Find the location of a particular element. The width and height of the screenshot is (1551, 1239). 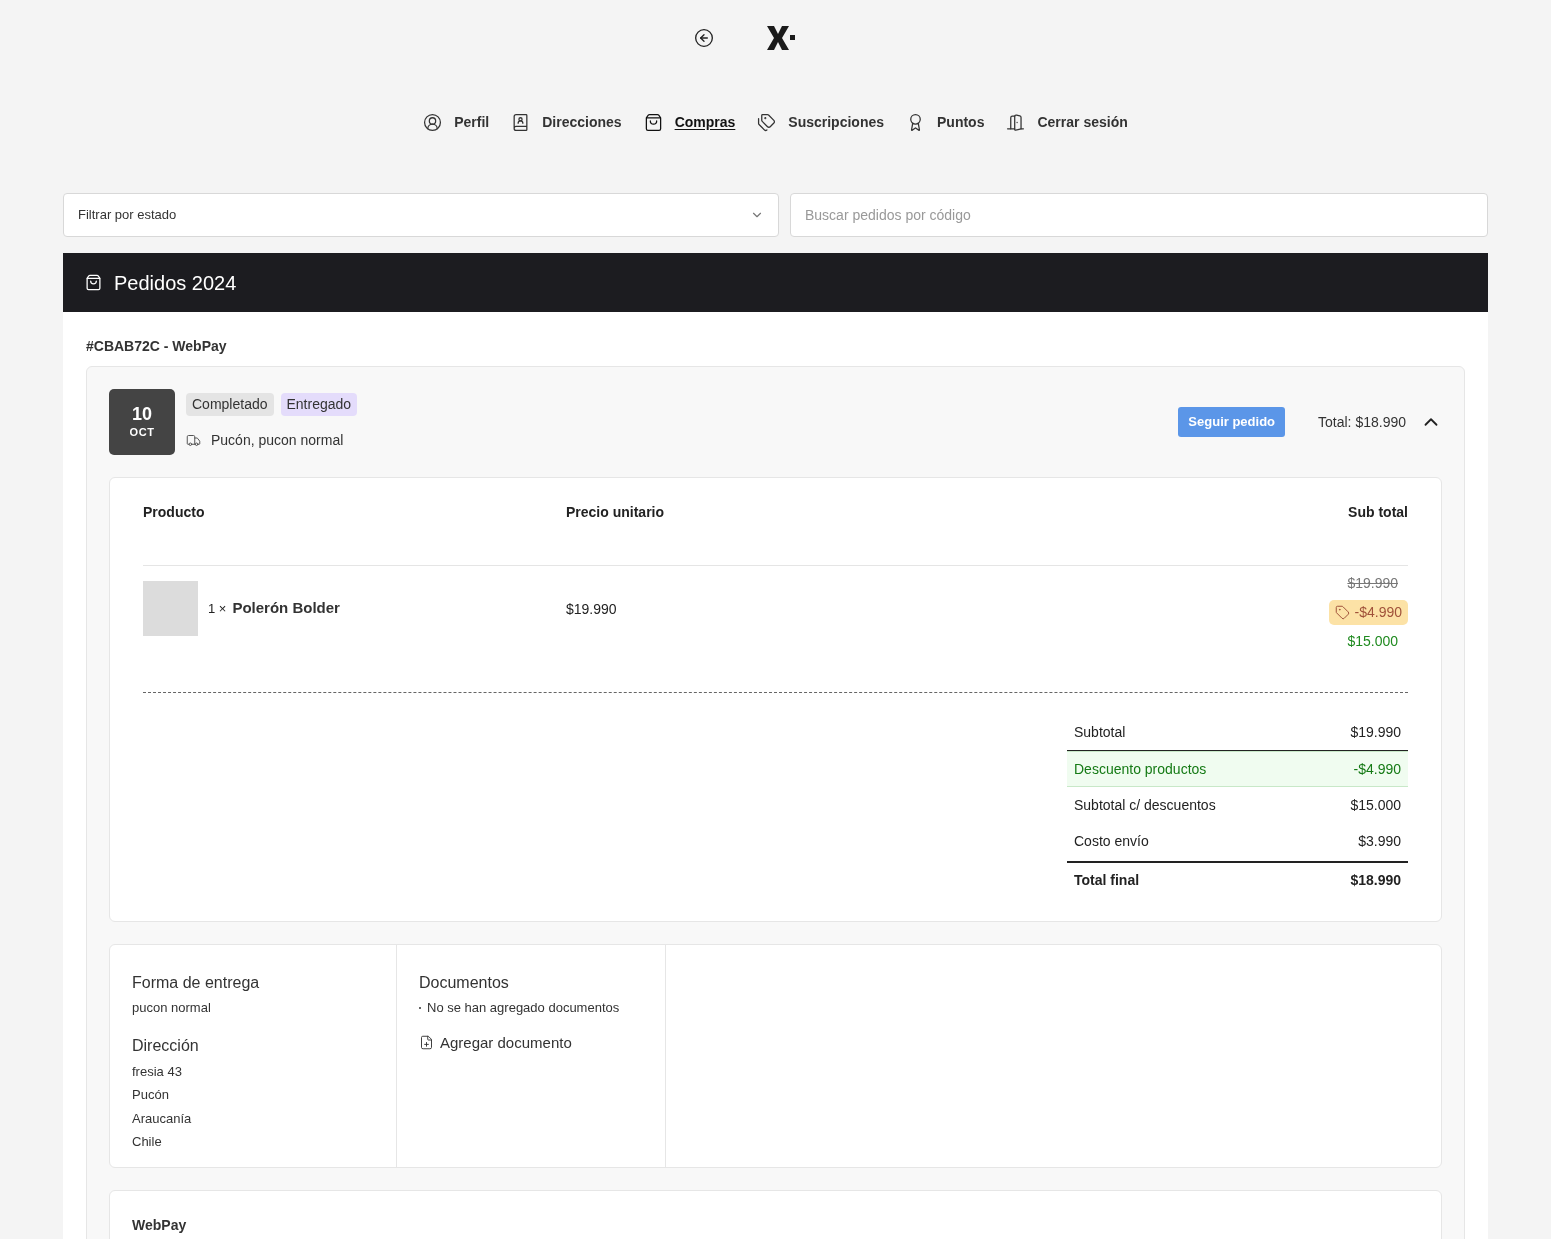

delivery-title: Forma de entrega is located at coordinates (196, 983).